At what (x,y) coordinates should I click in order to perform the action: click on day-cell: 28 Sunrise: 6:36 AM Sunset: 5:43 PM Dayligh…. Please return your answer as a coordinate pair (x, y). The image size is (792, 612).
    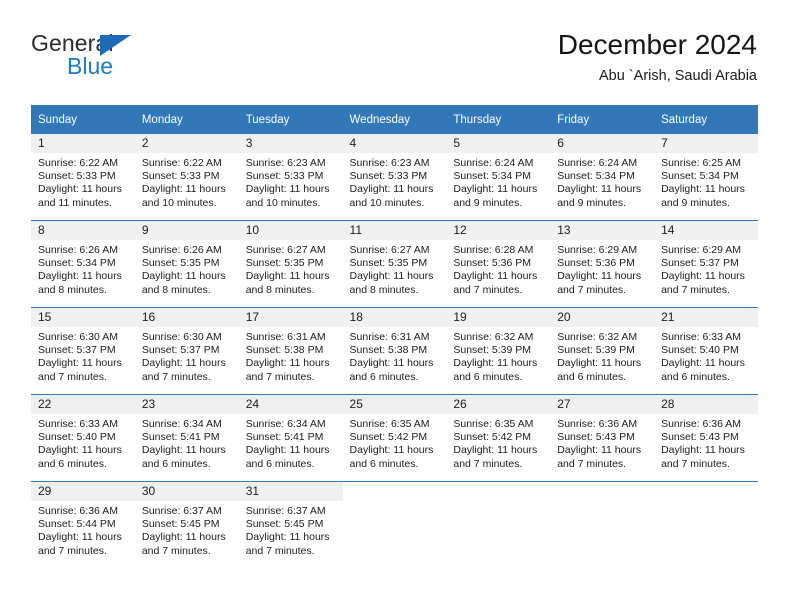
    Looking at the image, I should click on (706, 438).